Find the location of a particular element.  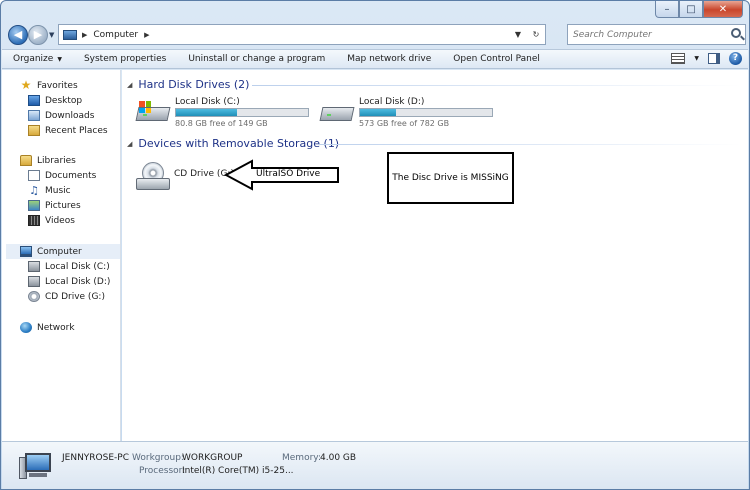

open-control-panel-button: Open Control Panel is located at coordinates (496, 59).